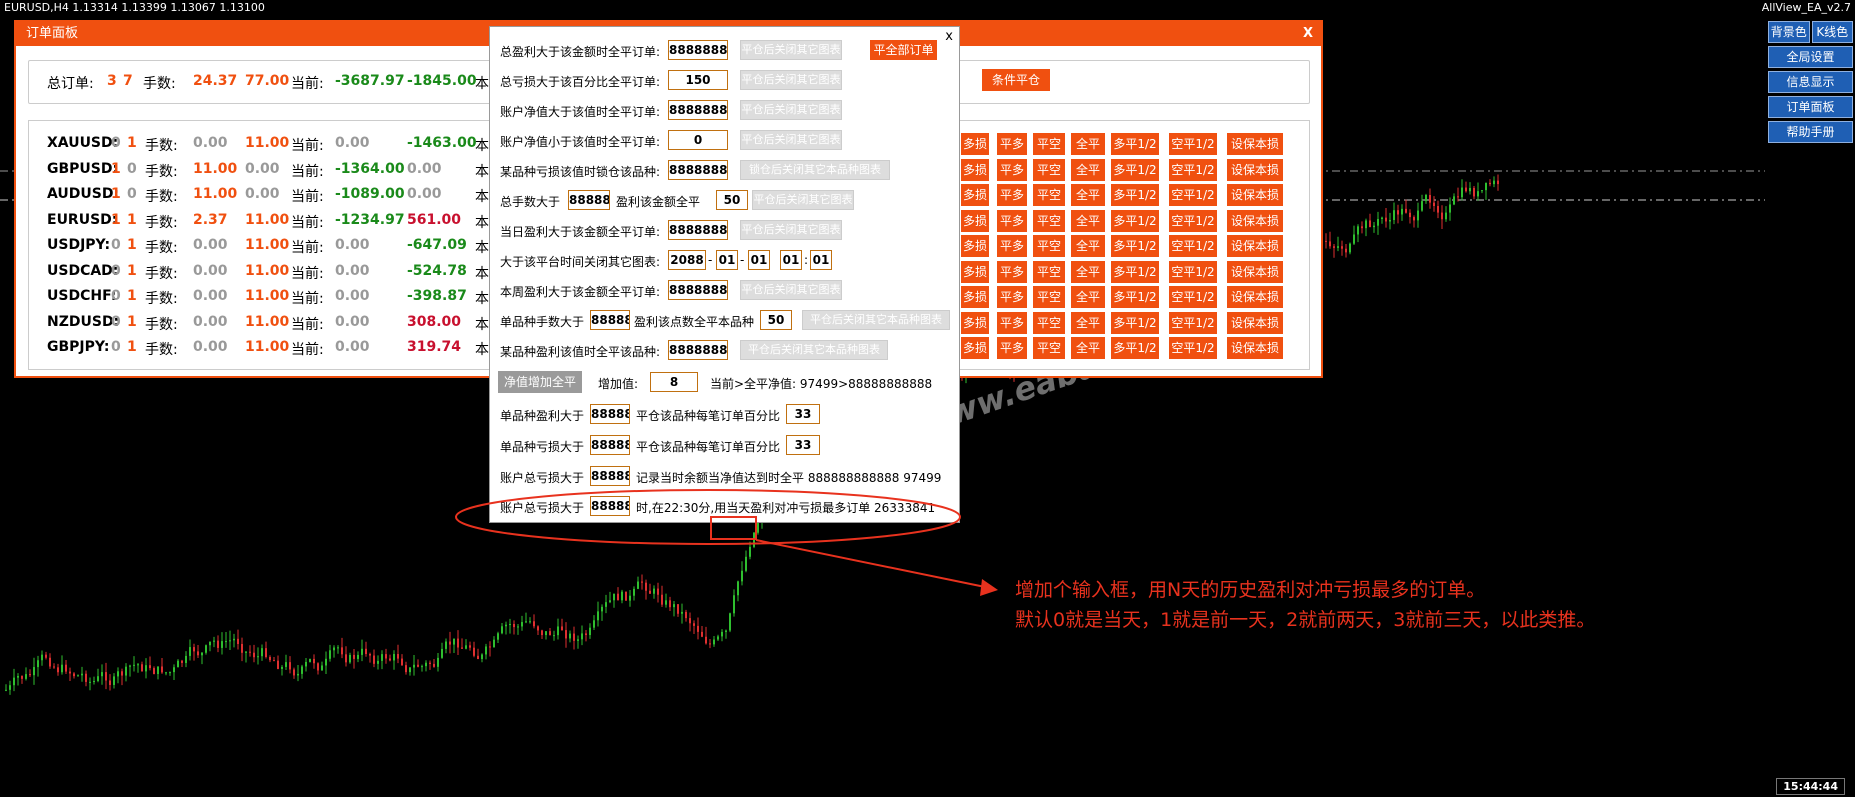  I want to click on arrow-head-icon, so click(989, 587).